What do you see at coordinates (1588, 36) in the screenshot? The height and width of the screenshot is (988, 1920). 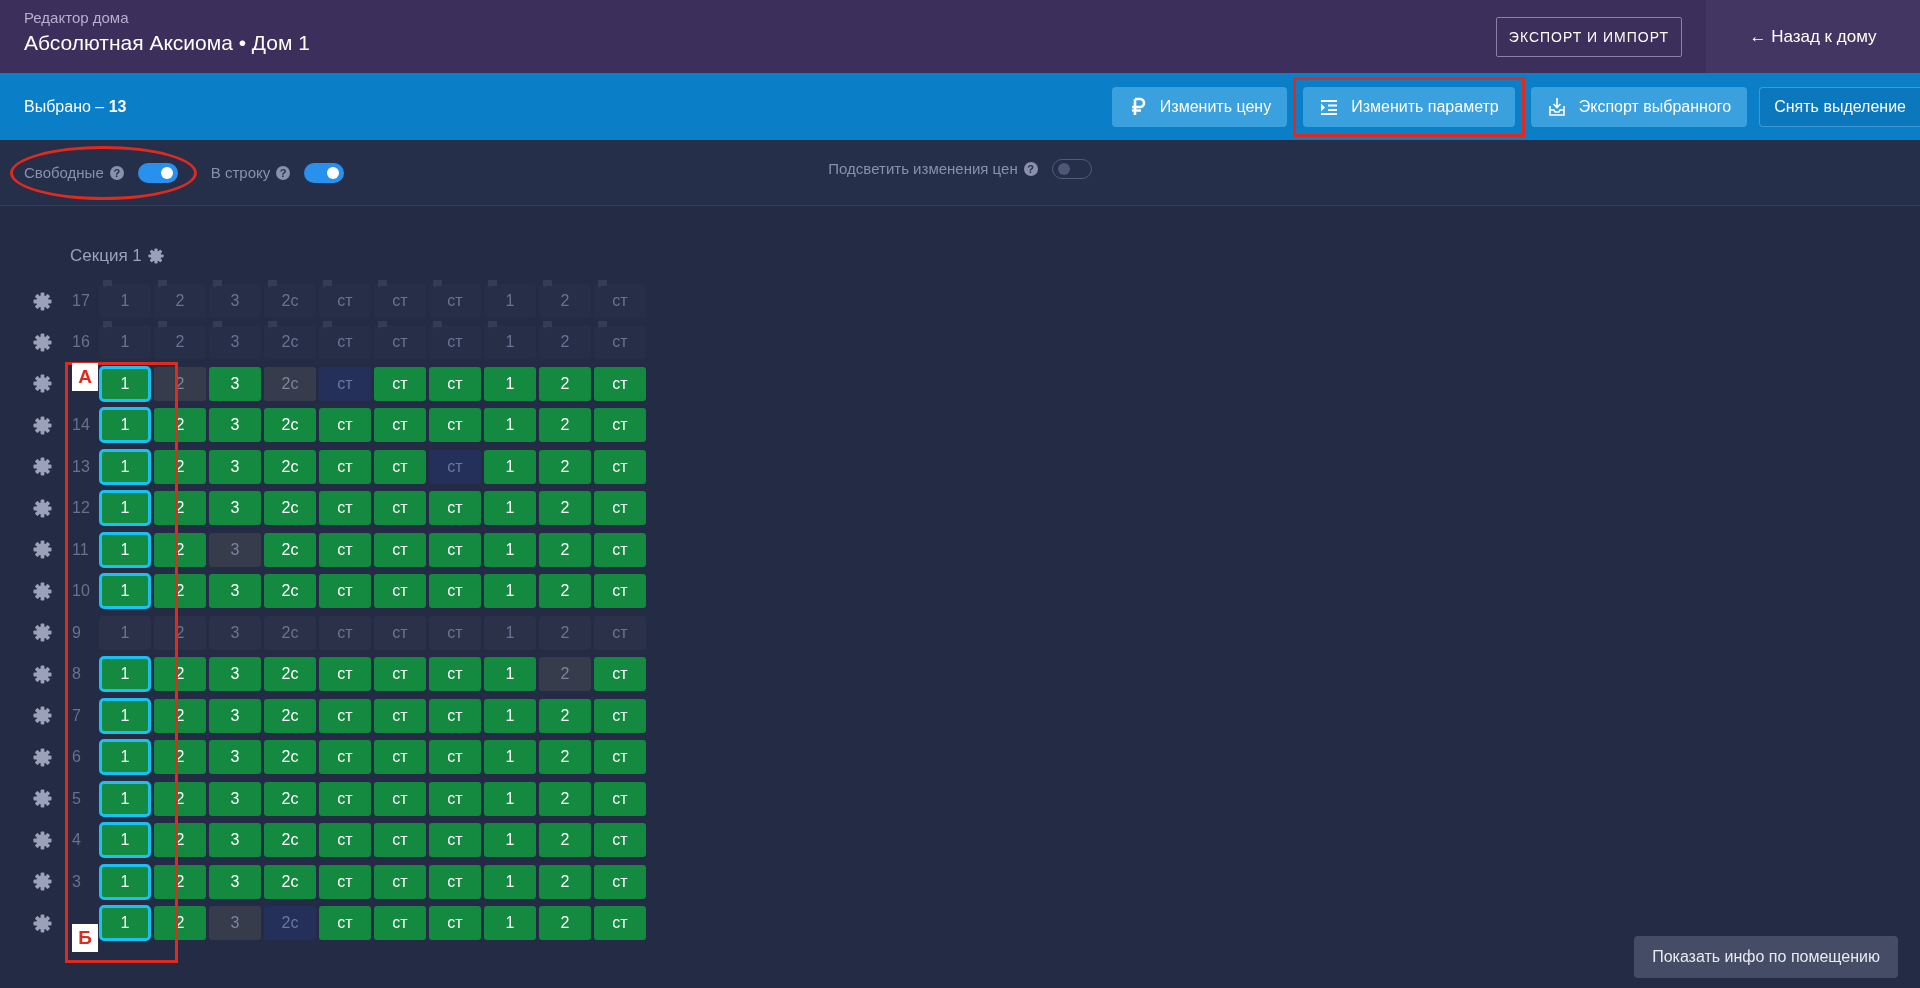 I see `export-import-button: ЭКСПОРТ И ИМПОРТ` at bounding box center [1588, 36].